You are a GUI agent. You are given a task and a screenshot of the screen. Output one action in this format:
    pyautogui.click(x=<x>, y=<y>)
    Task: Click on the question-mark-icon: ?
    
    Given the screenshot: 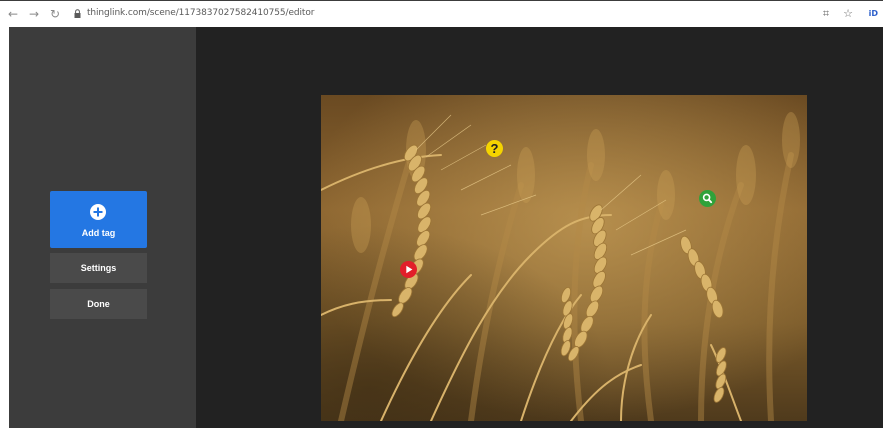 What is the action you would take?
    pyautogui.click(x=494, y=148)
    